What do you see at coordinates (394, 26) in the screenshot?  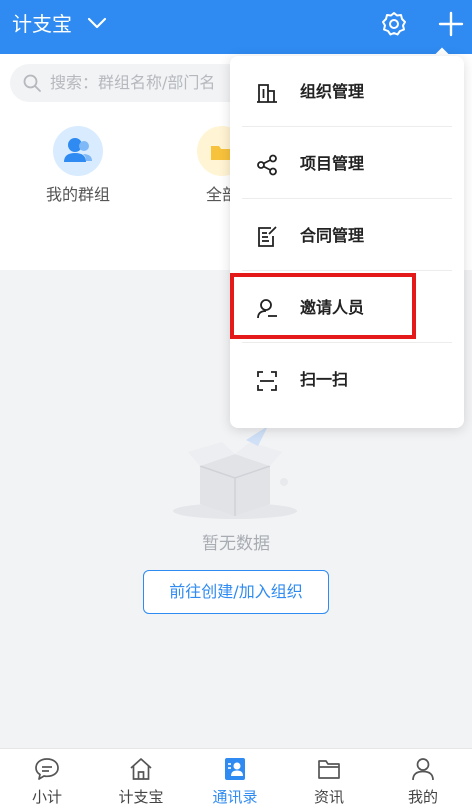 I see `gear-icon` at bounding box center [394, 26].